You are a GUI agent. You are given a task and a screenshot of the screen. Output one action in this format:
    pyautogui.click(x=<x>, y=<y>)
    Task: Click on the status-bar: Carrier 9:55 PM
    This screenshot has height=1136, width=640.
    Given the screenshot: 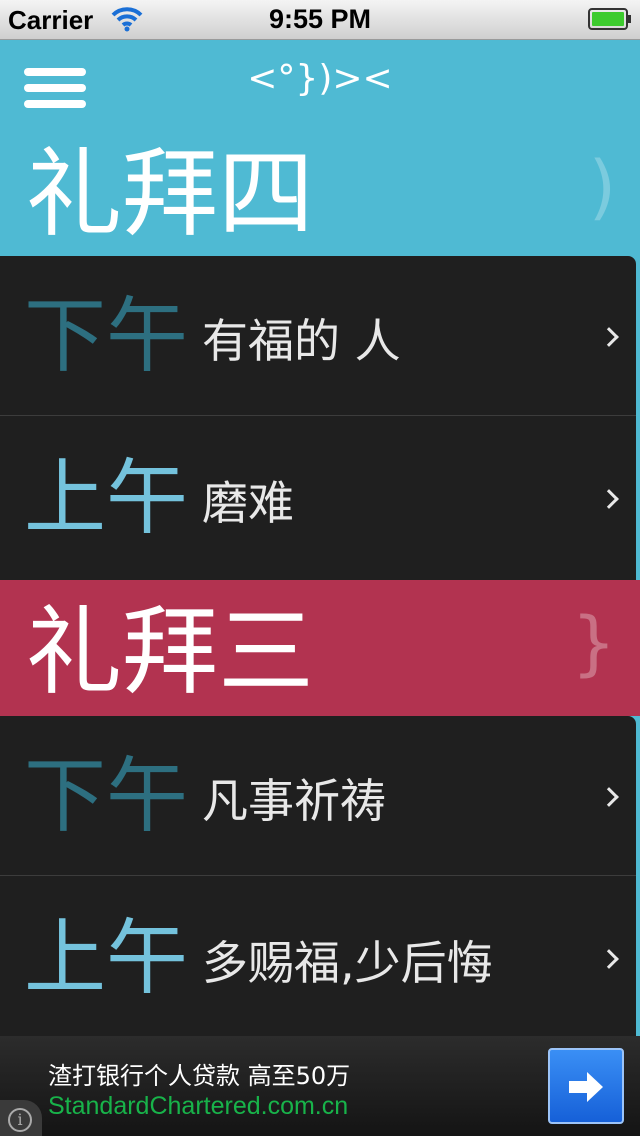 What is the action you would take?
    pyautogui.click(x=320, y=20)
    